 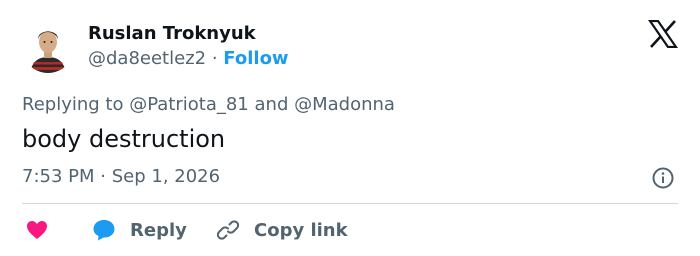 I want to click on x-logo-icon, so click(x=663, y=34).